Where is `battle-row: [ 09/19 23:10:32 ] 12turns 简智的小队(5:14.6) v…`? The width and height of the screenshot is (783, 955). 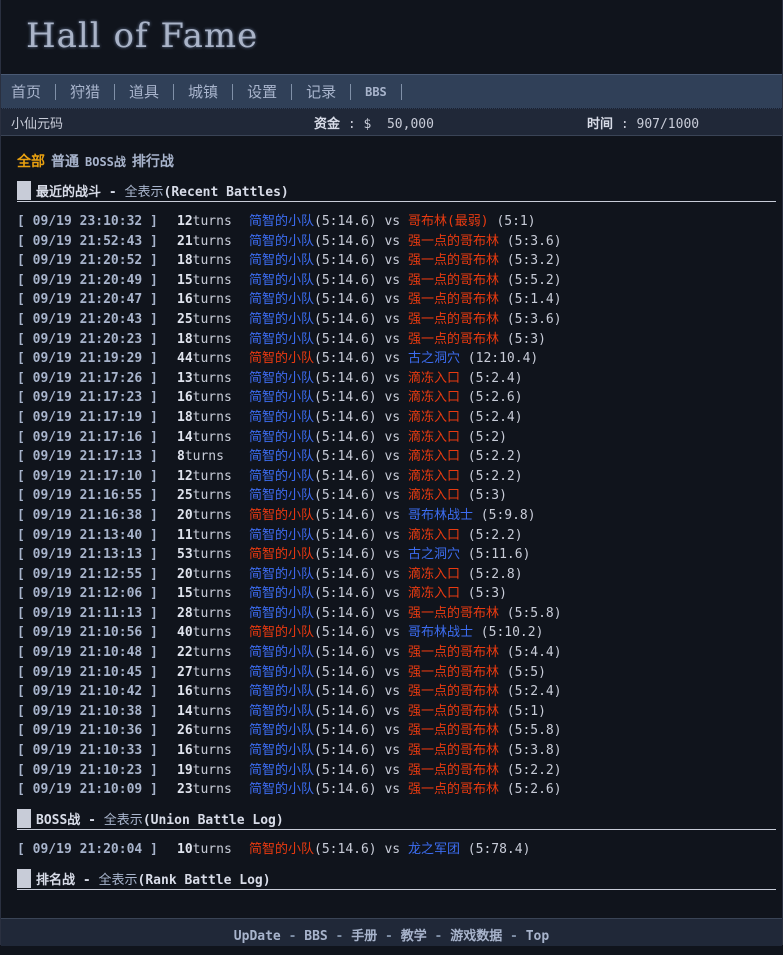
battle-row: [ 09/19 23:10:32 ] 12turns 简智的小队(5:14.6) v… is located at coordinates (289, 222).